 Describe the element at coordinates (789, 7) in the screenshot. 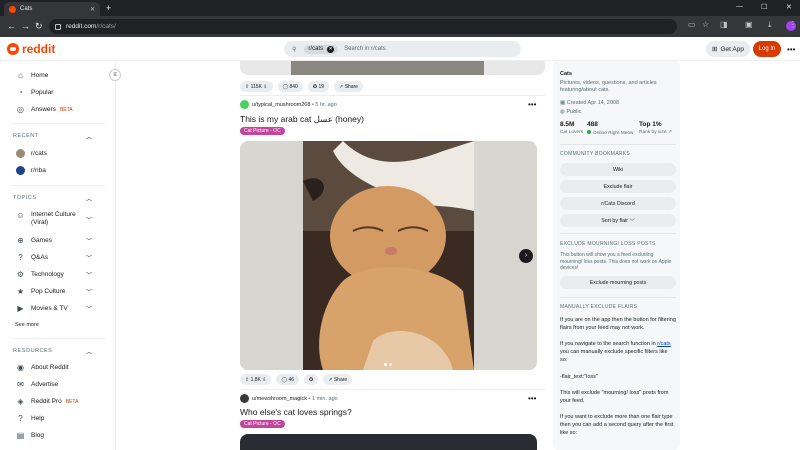

I see `close-window-icon: ✕` at that location.